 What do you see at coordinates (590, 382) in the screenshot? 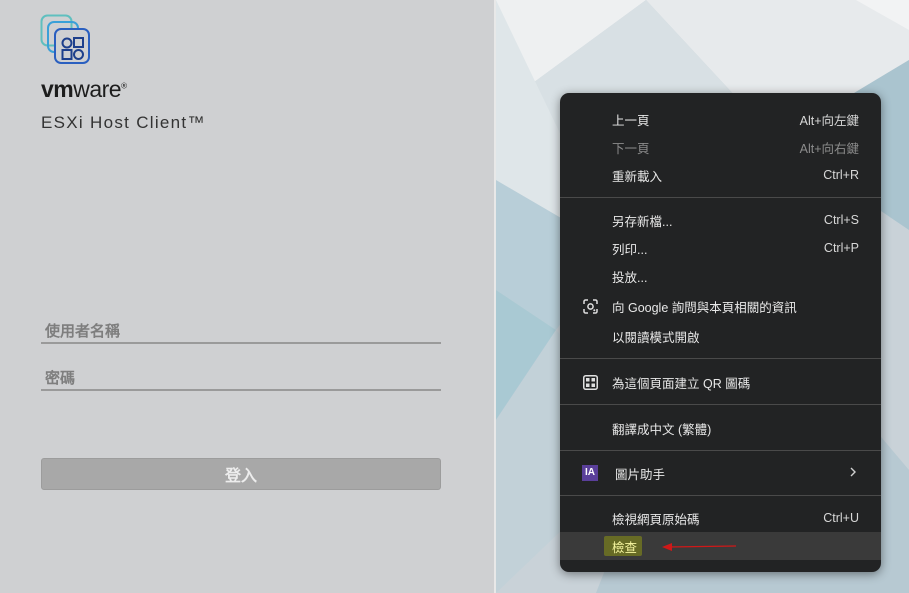
I see `qr-code-icon` at bounding box center [590, 382].